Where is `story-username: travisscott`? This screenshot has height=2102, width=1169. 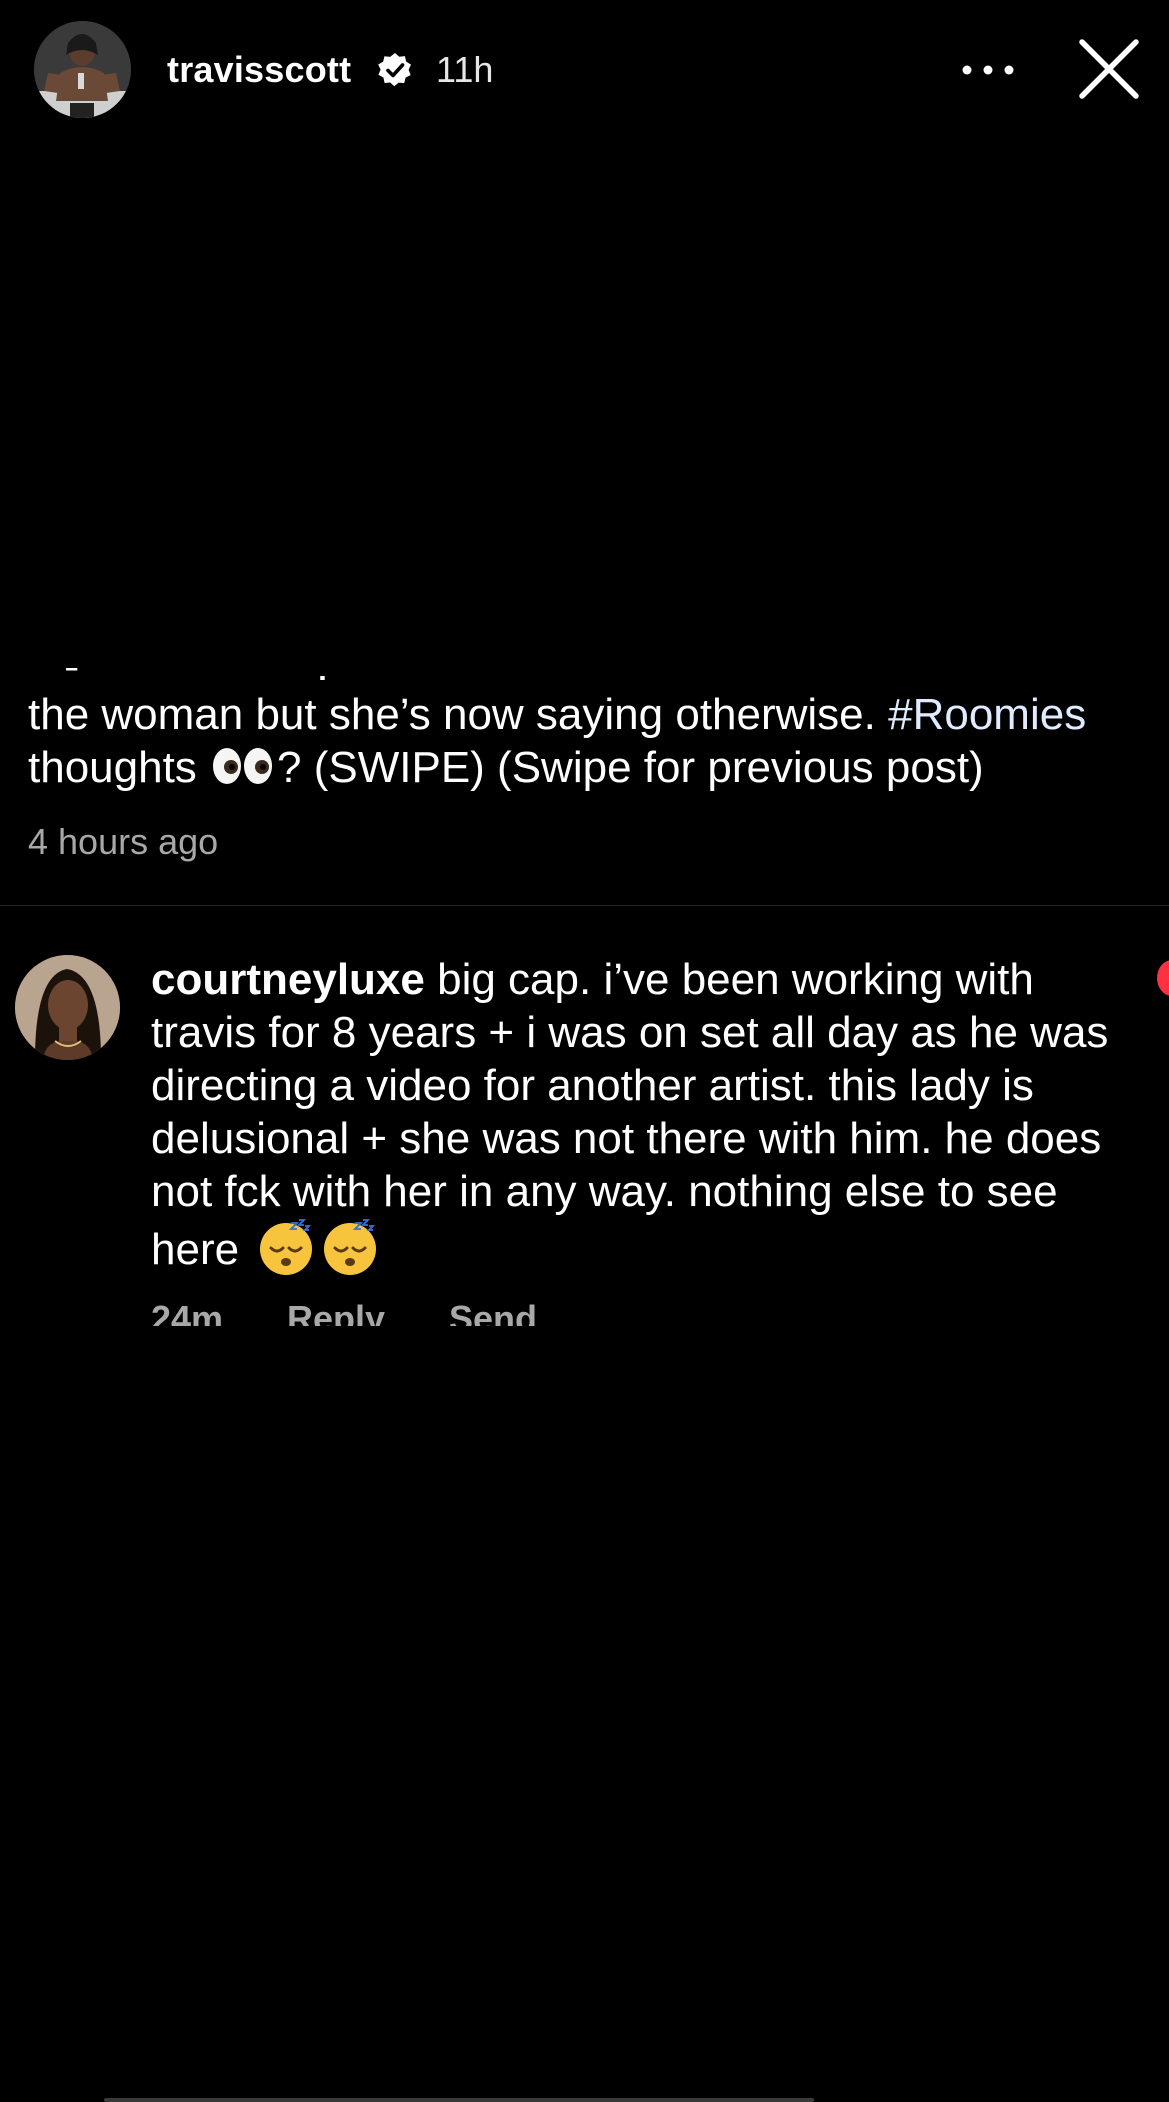
story-username: travisscott is located at coordinates (259, 70).